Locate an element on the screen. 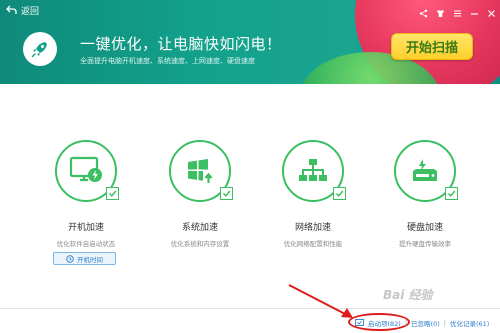 This screenshot has width=500, height=333. clock-icon is located at coordinates (70, 258).